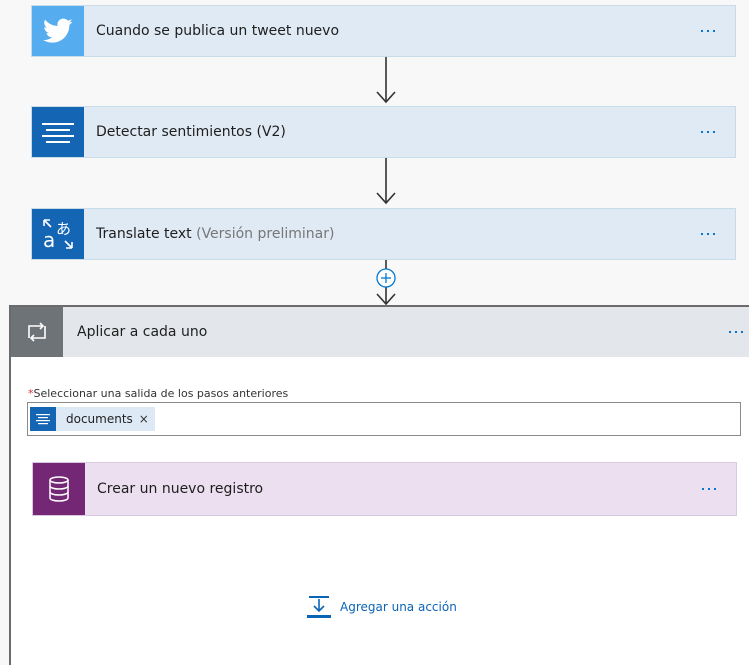 Image resolution: width=749 pixels, height=665 pixels. What do you see at coordinates (144, 419) in the screenshot?
I see `token-remove-button: ×` at bounding box center [144, 419].